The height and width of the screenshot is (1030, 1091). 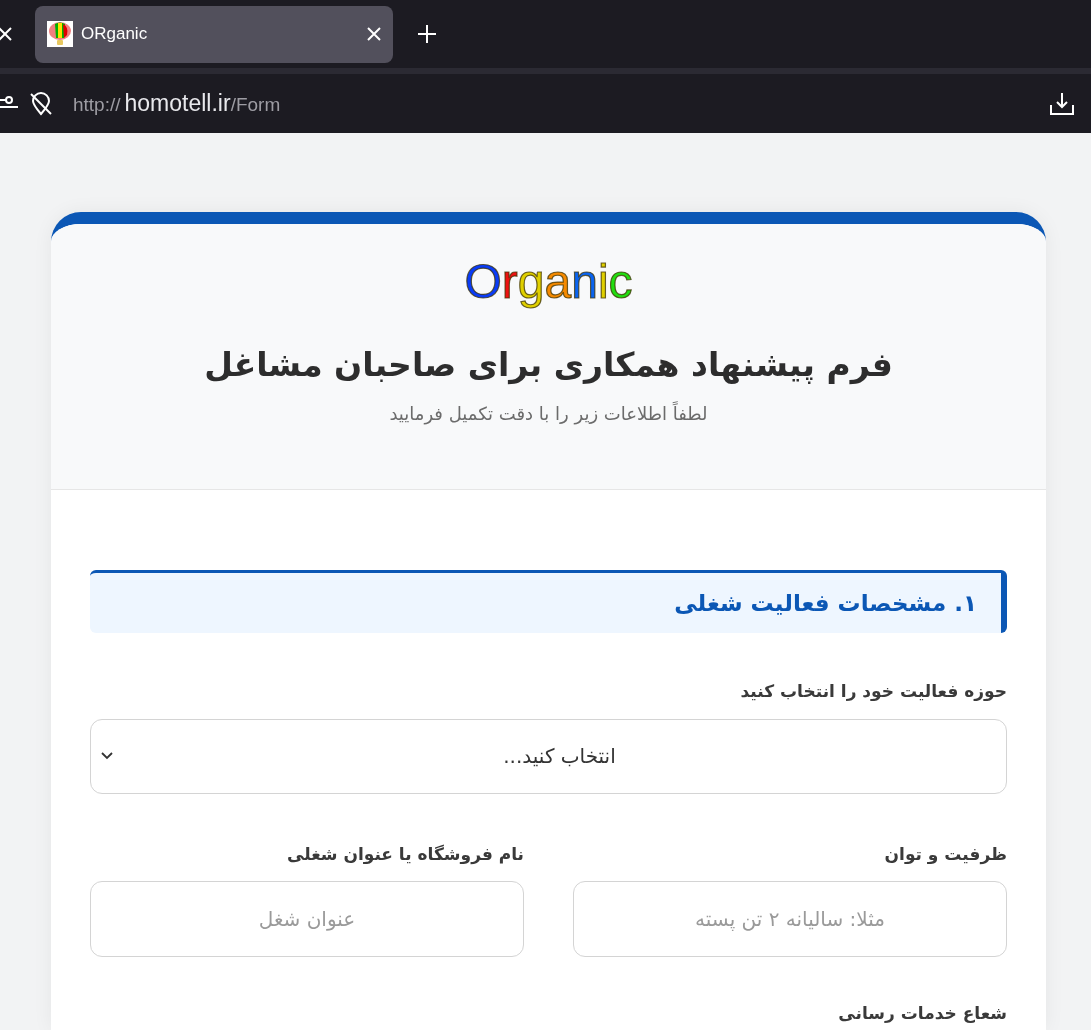 What do you see at coordinates (548, 601) in the screenshot?
I see `section-heading: ۱. مشخصات فعالیت شغلی` at bounding box center [548, 601].